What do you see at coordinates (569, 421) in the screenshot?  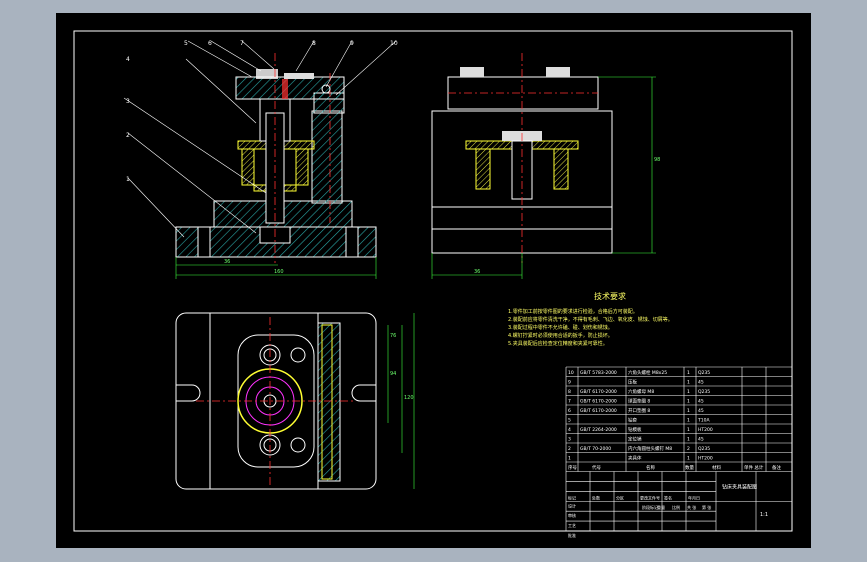 I see `bom-row-no: 5` at bounding box center [569, 421].